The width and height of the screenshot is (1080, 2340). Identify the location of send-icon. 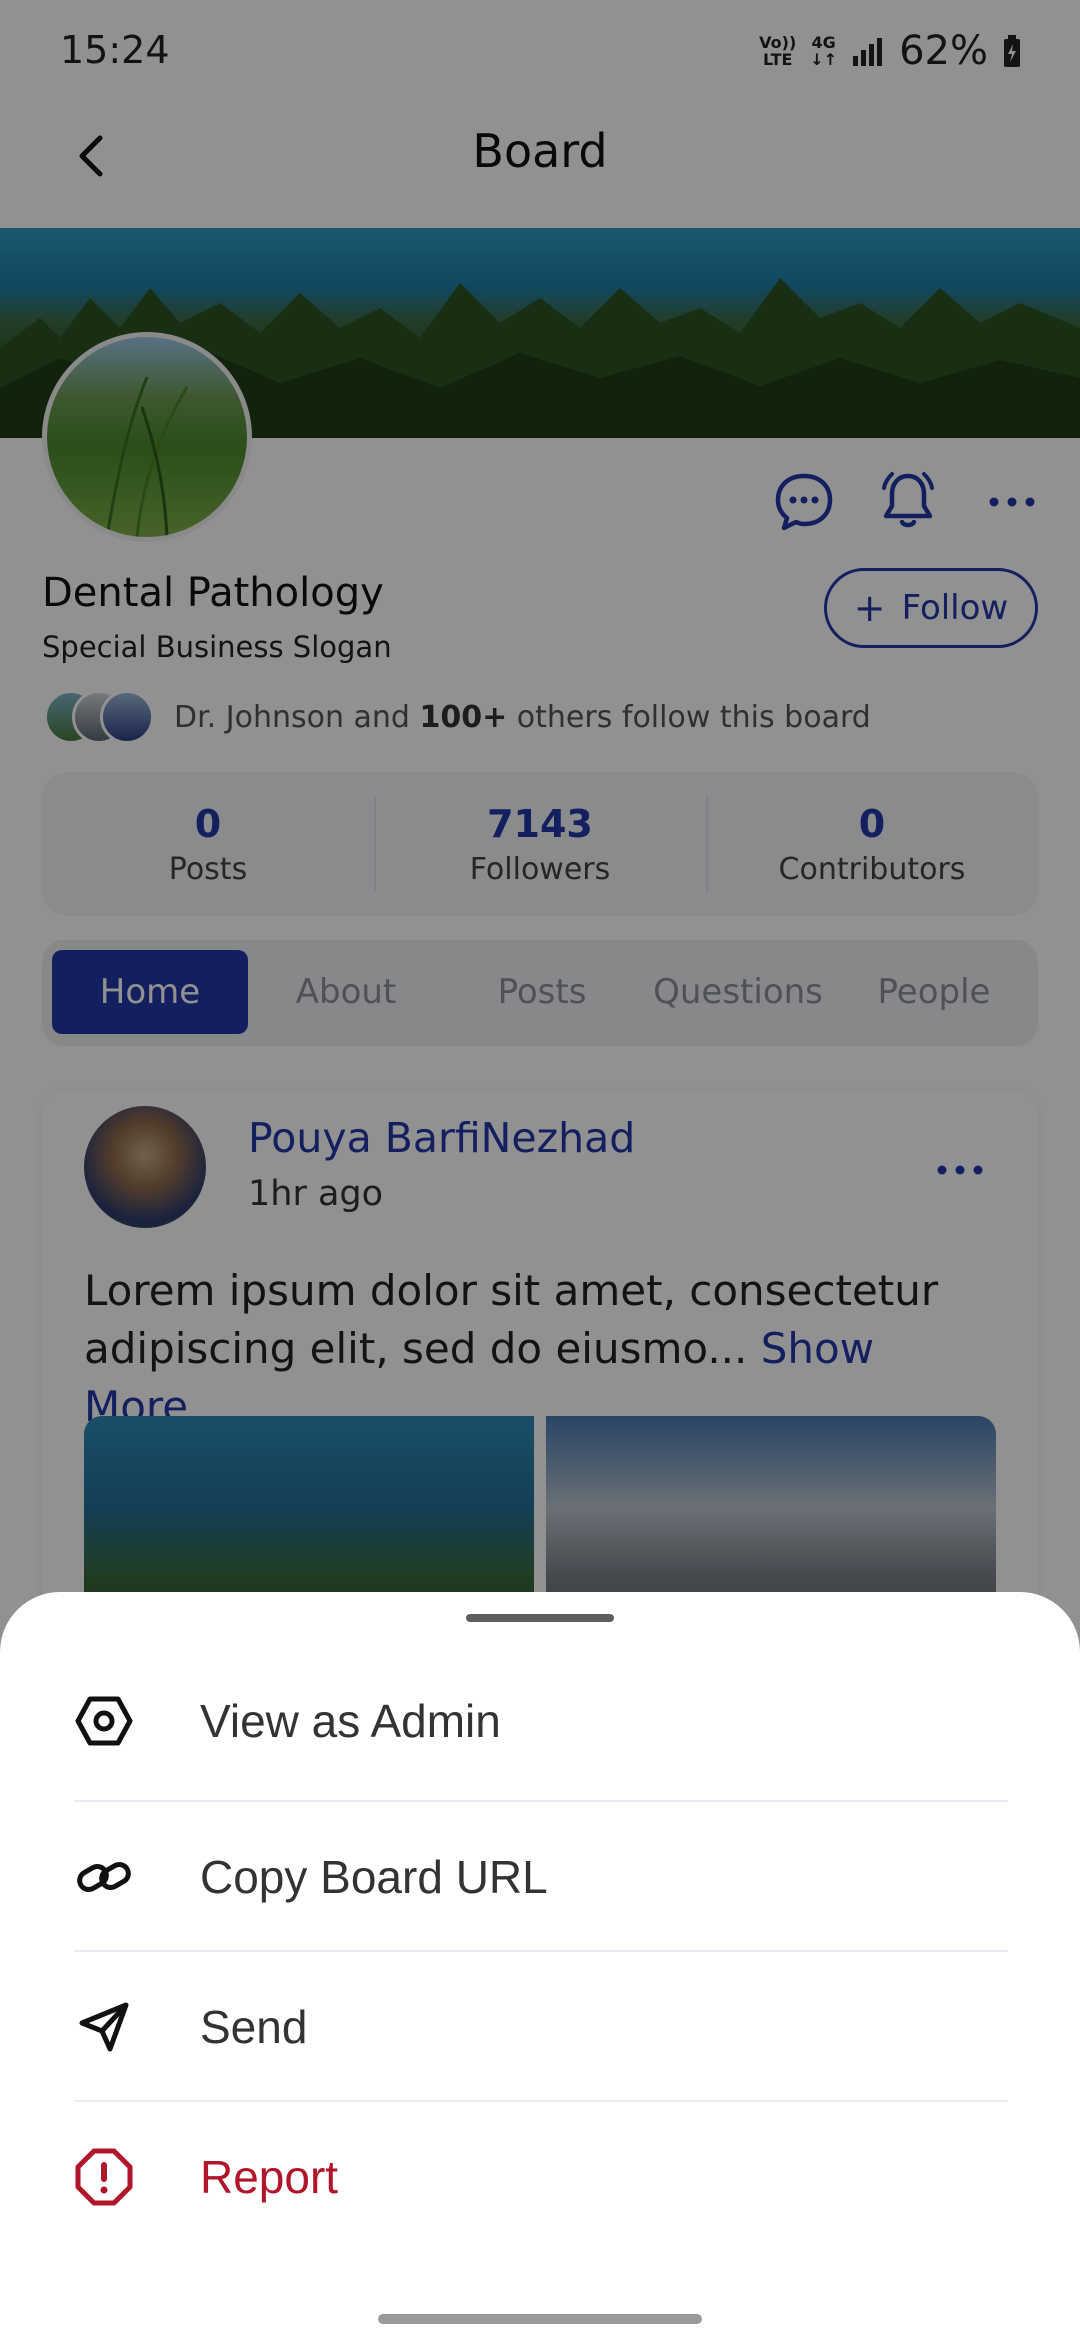
(104, 2027).